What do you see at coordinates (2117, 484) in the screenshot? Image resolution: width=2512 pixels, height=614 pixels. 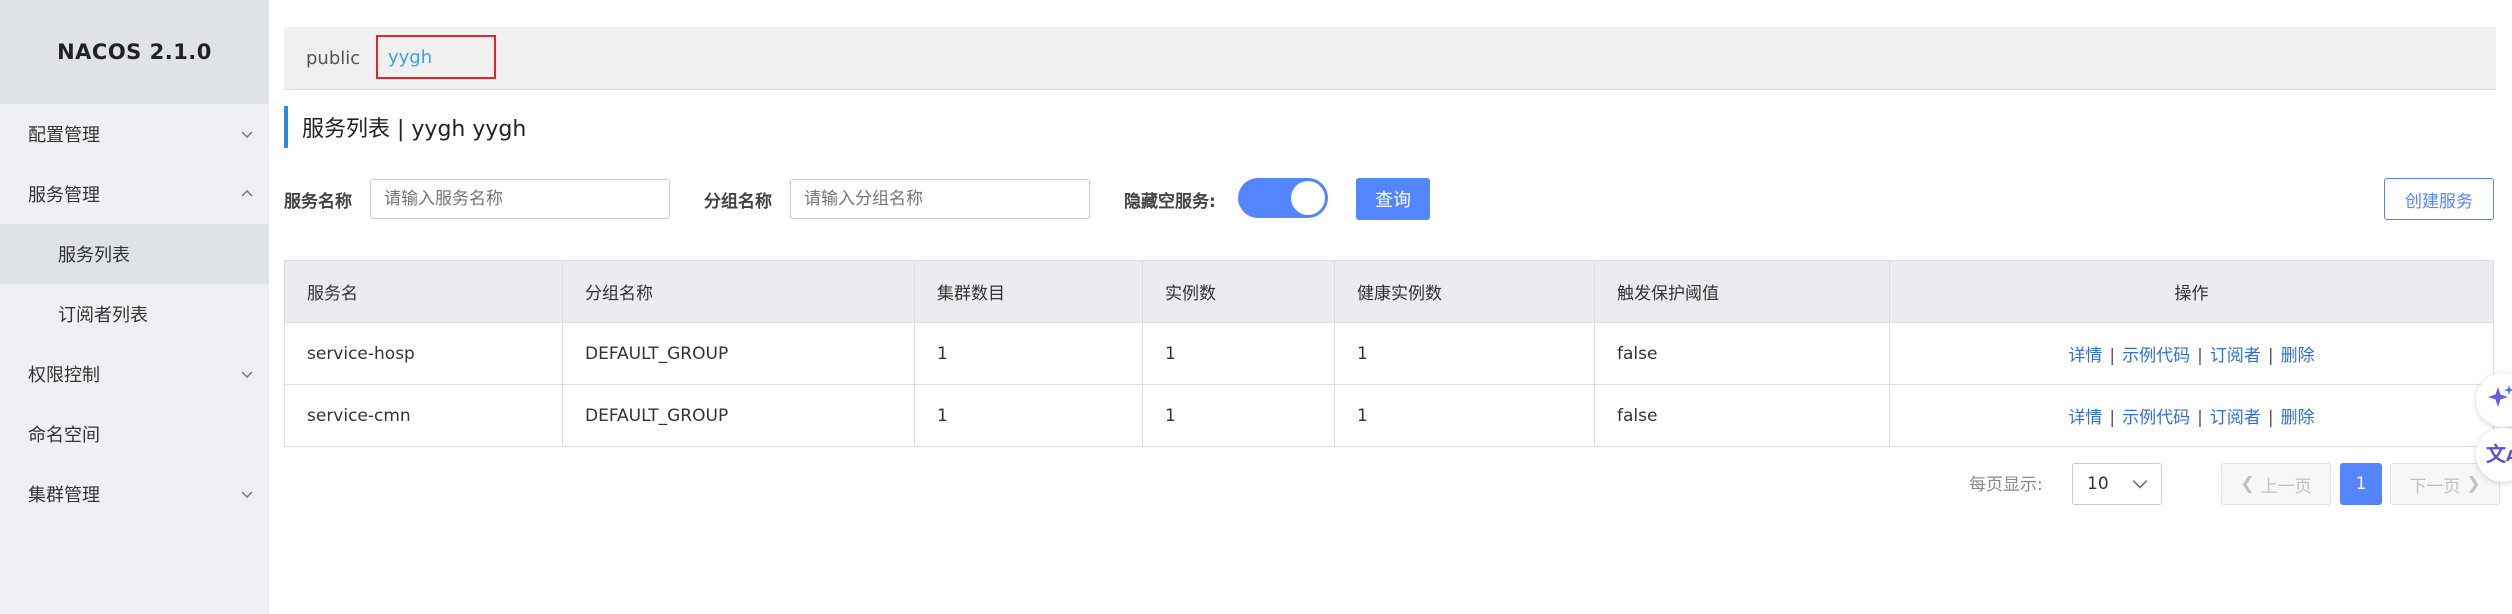 I see `per-page-select: 10` at bounding box center [2117, 484].